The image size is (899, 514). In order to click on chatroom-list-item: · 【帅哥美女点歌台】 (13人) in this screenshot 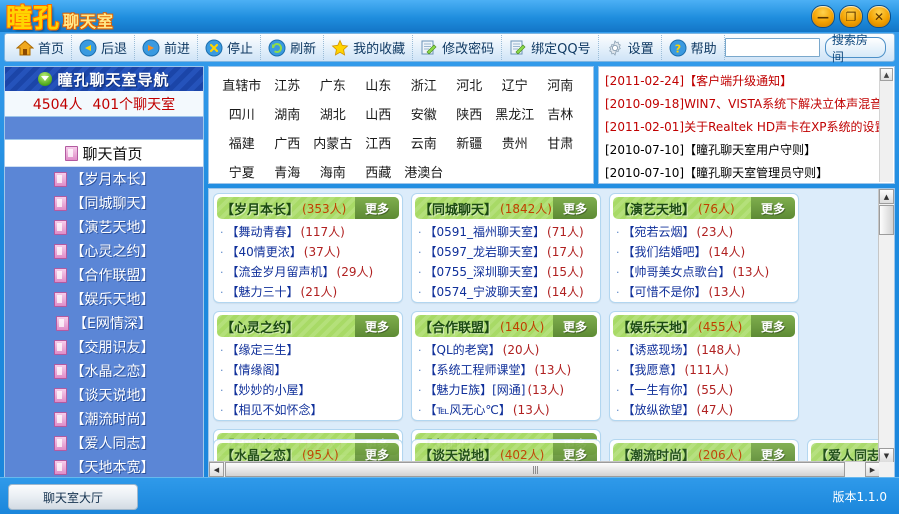, I will do `click(707, 271)`.